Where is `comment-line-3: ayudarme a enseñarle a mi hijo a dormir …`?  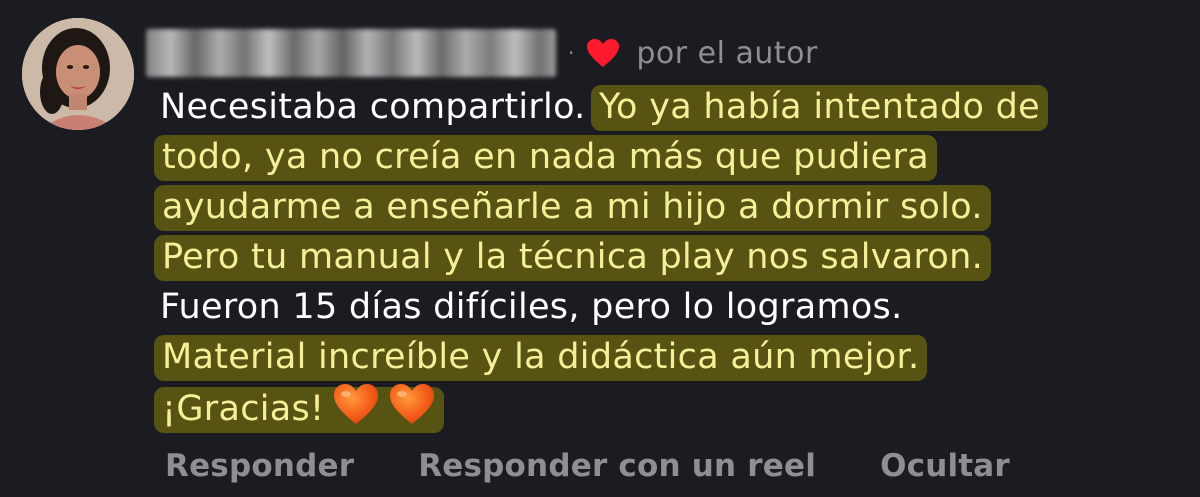
comment-line-3: ayudarme a enseñarle a mi hijo a dormir … is located at coordinates (667, 207).